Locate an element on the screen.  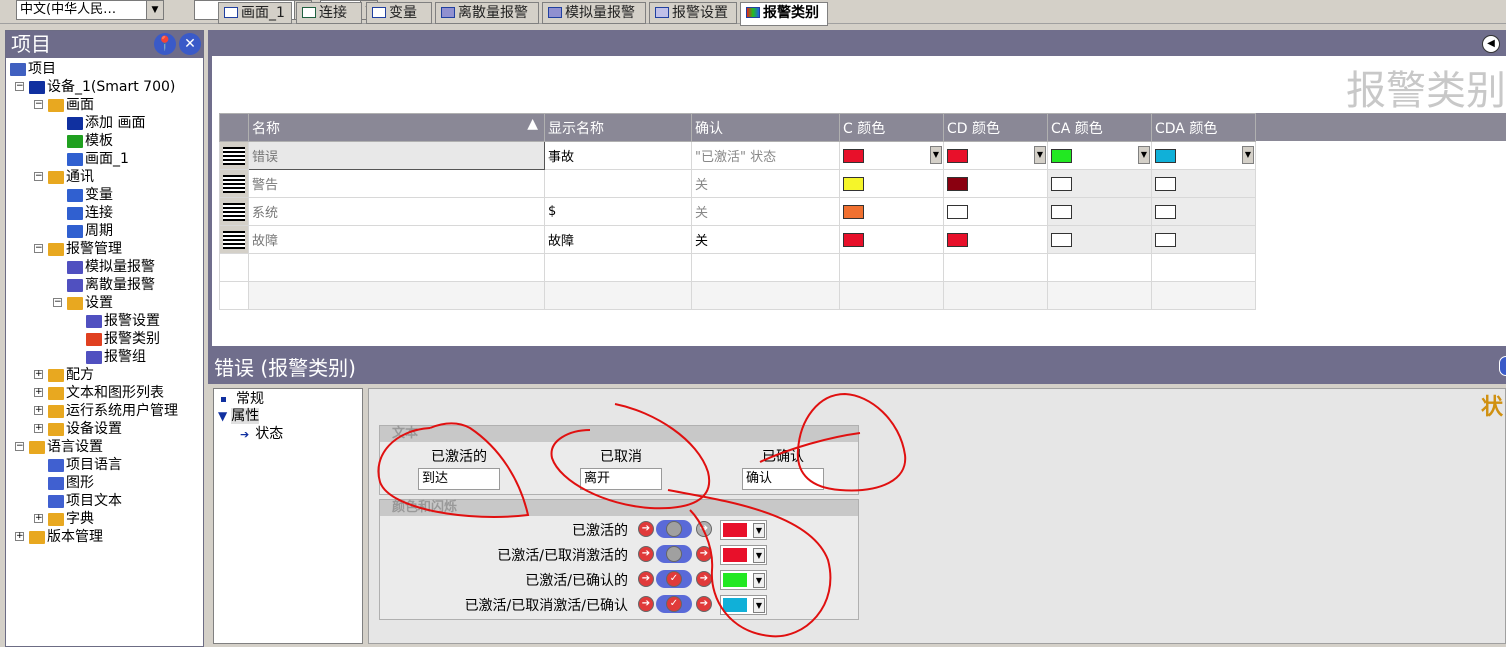
tree-item-settings-folder: 设置 is located at coordinates (90, 303).